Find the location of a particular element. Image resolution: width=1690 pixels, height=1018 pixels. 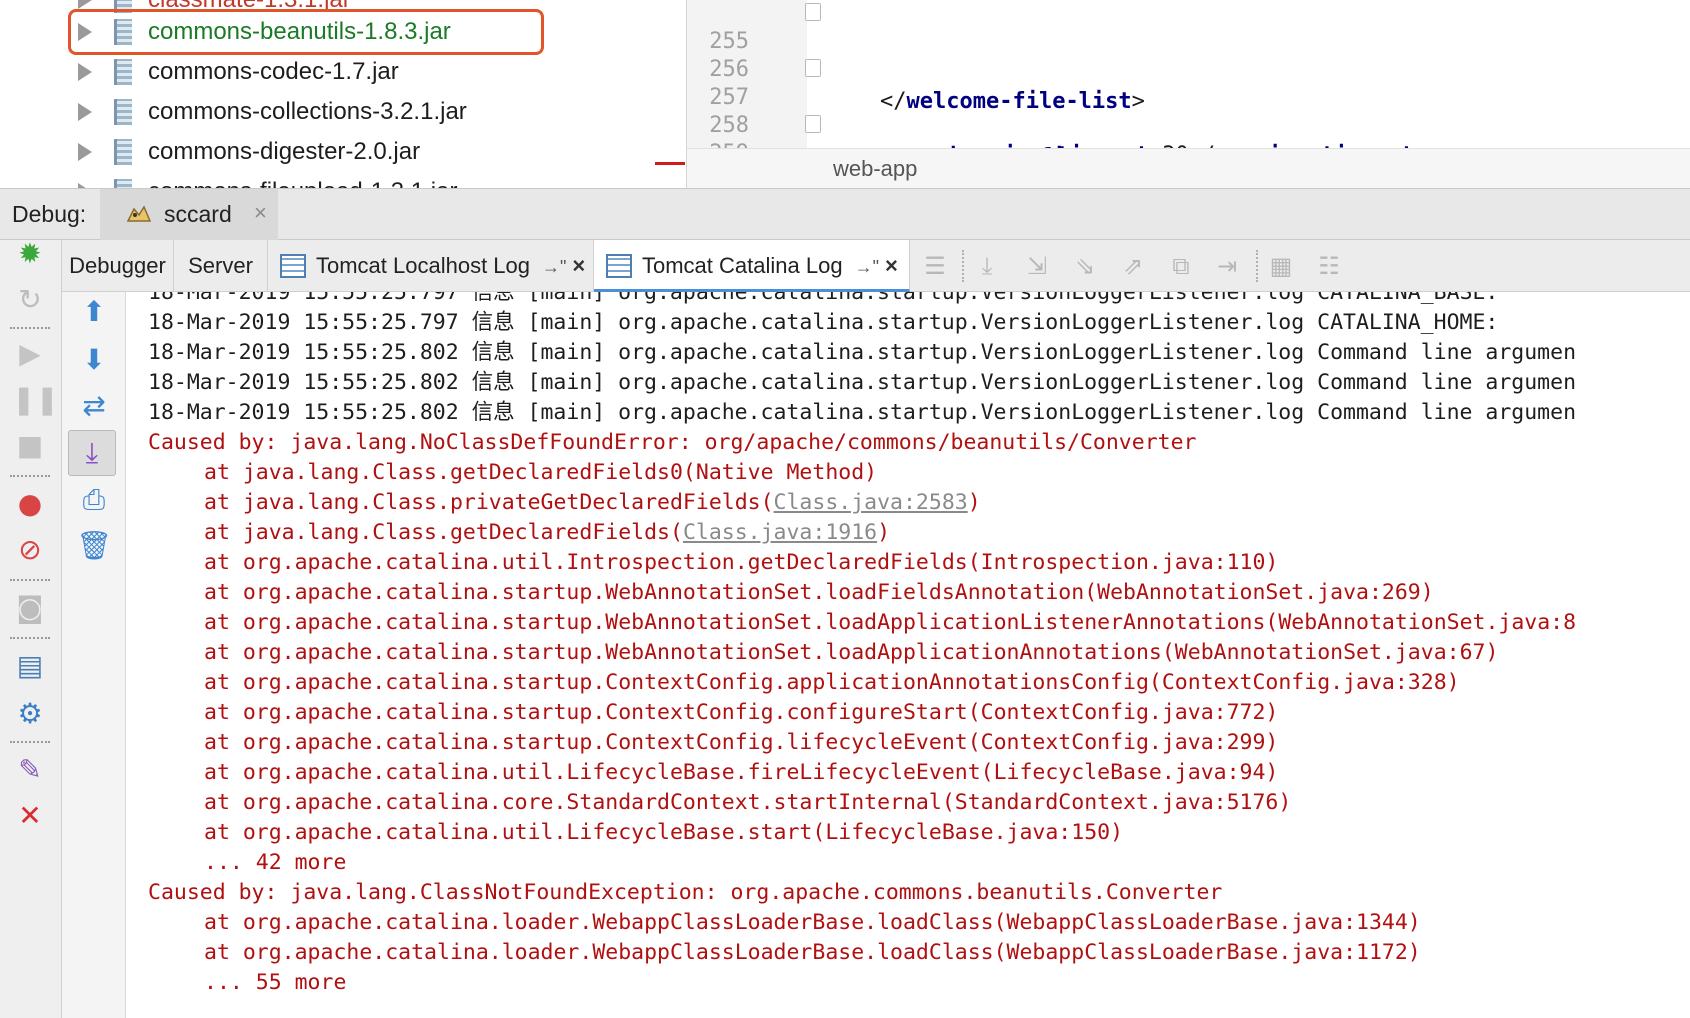

code-line: 255 </welcome-file-list> is located at coordinates (1188, 57).